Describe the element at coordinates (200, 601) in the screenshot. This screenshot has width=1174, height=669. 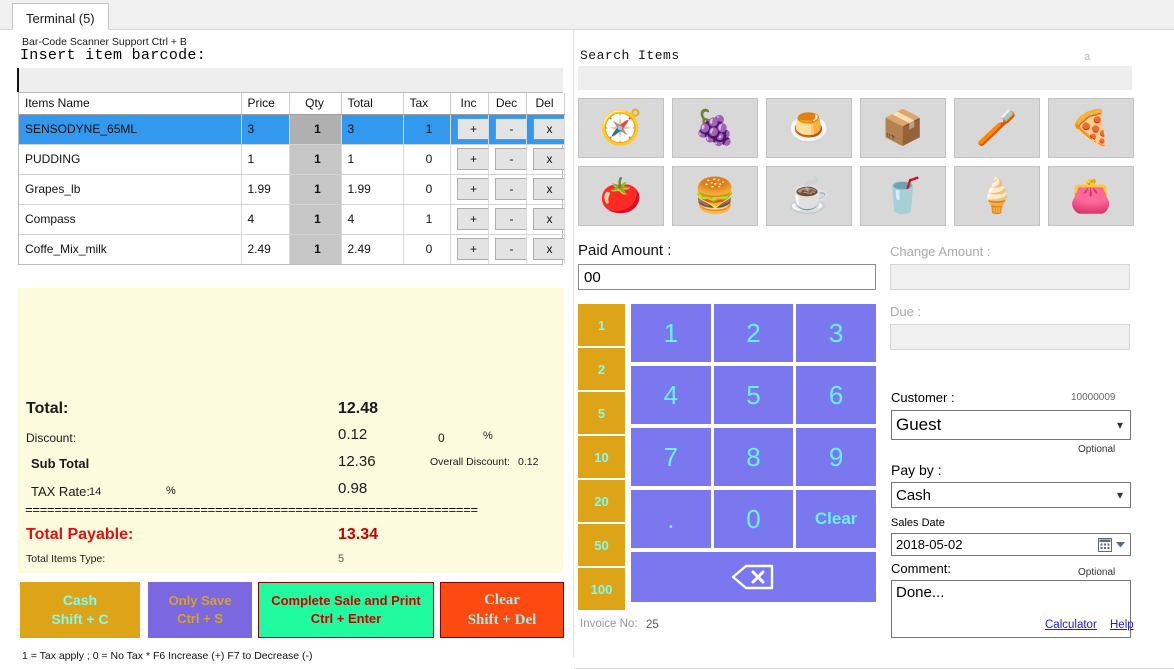
I see `only-save-button-line1: Only Save` at that location.